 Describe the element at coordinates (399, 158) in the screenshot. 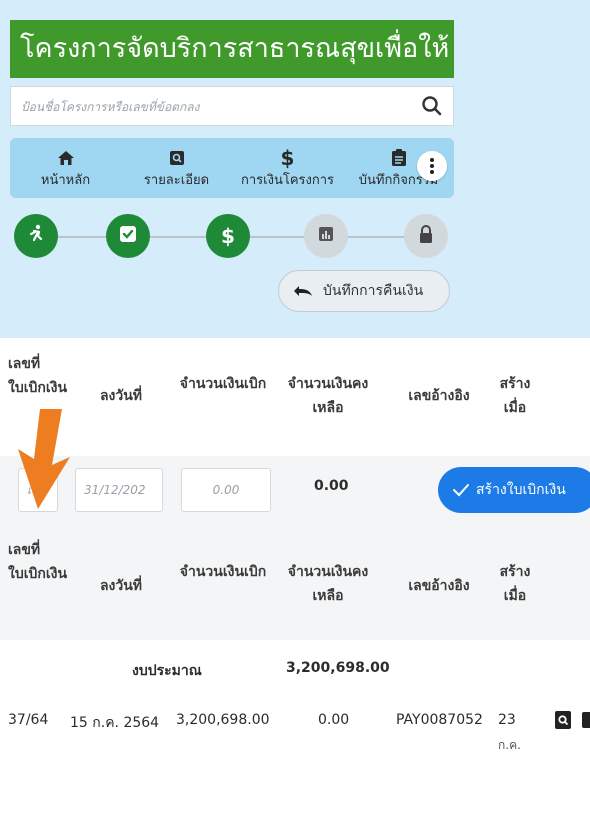

I see `clipboard-icon` at that location.